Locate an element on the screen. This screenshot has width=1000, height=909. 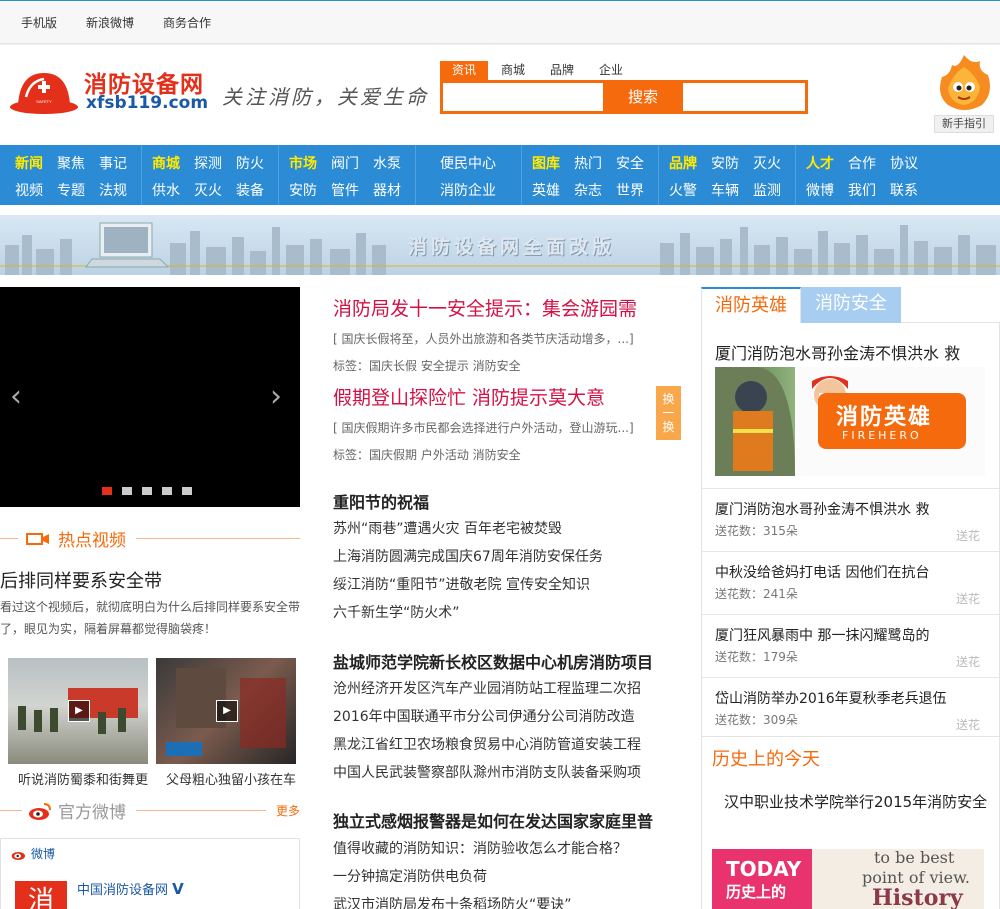
mobile-link: 手机版 is located at coordinates (39, 22).